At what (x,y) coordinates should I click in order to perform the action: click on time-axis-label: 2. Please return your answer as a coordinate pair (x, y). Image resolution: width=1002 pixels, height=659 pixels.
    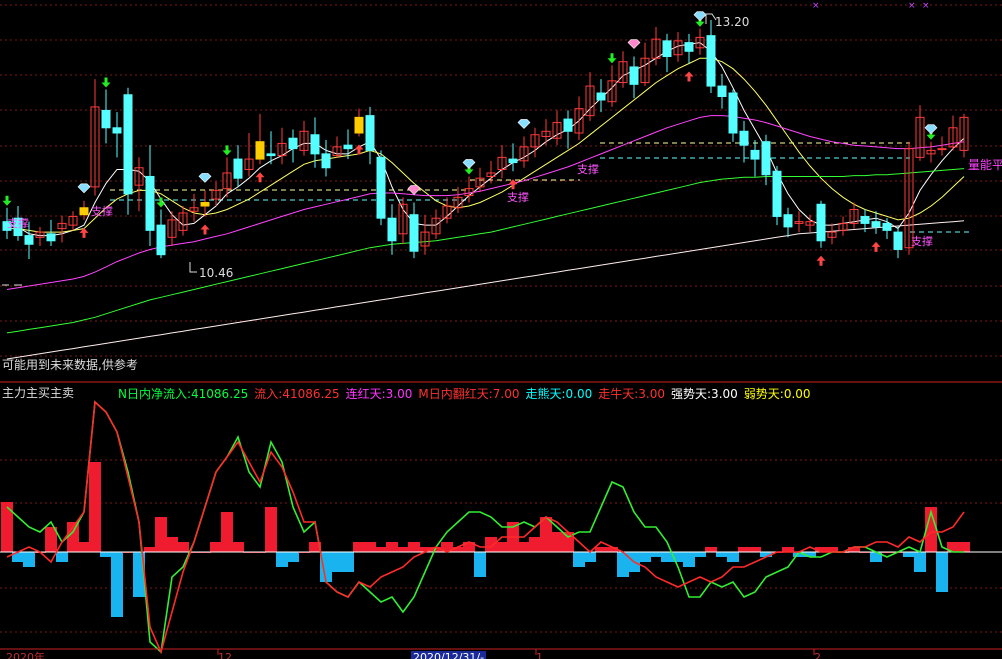
    Looking at the image, I should click on (817, 655).